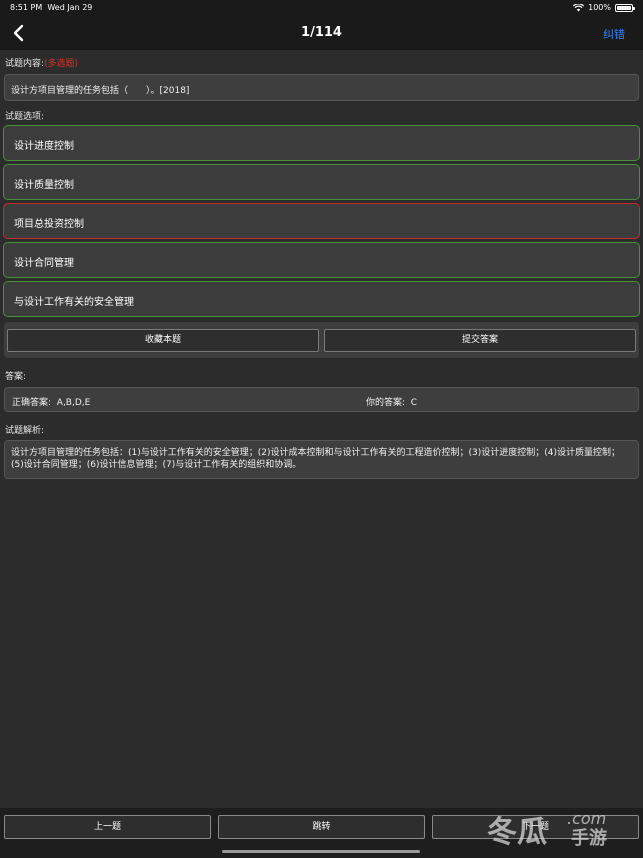 This screenshot has width=643, height=858. Describe the element at coordinates (614, 34) in the screenshot. I see `report-error-button: 纠错` at that location.